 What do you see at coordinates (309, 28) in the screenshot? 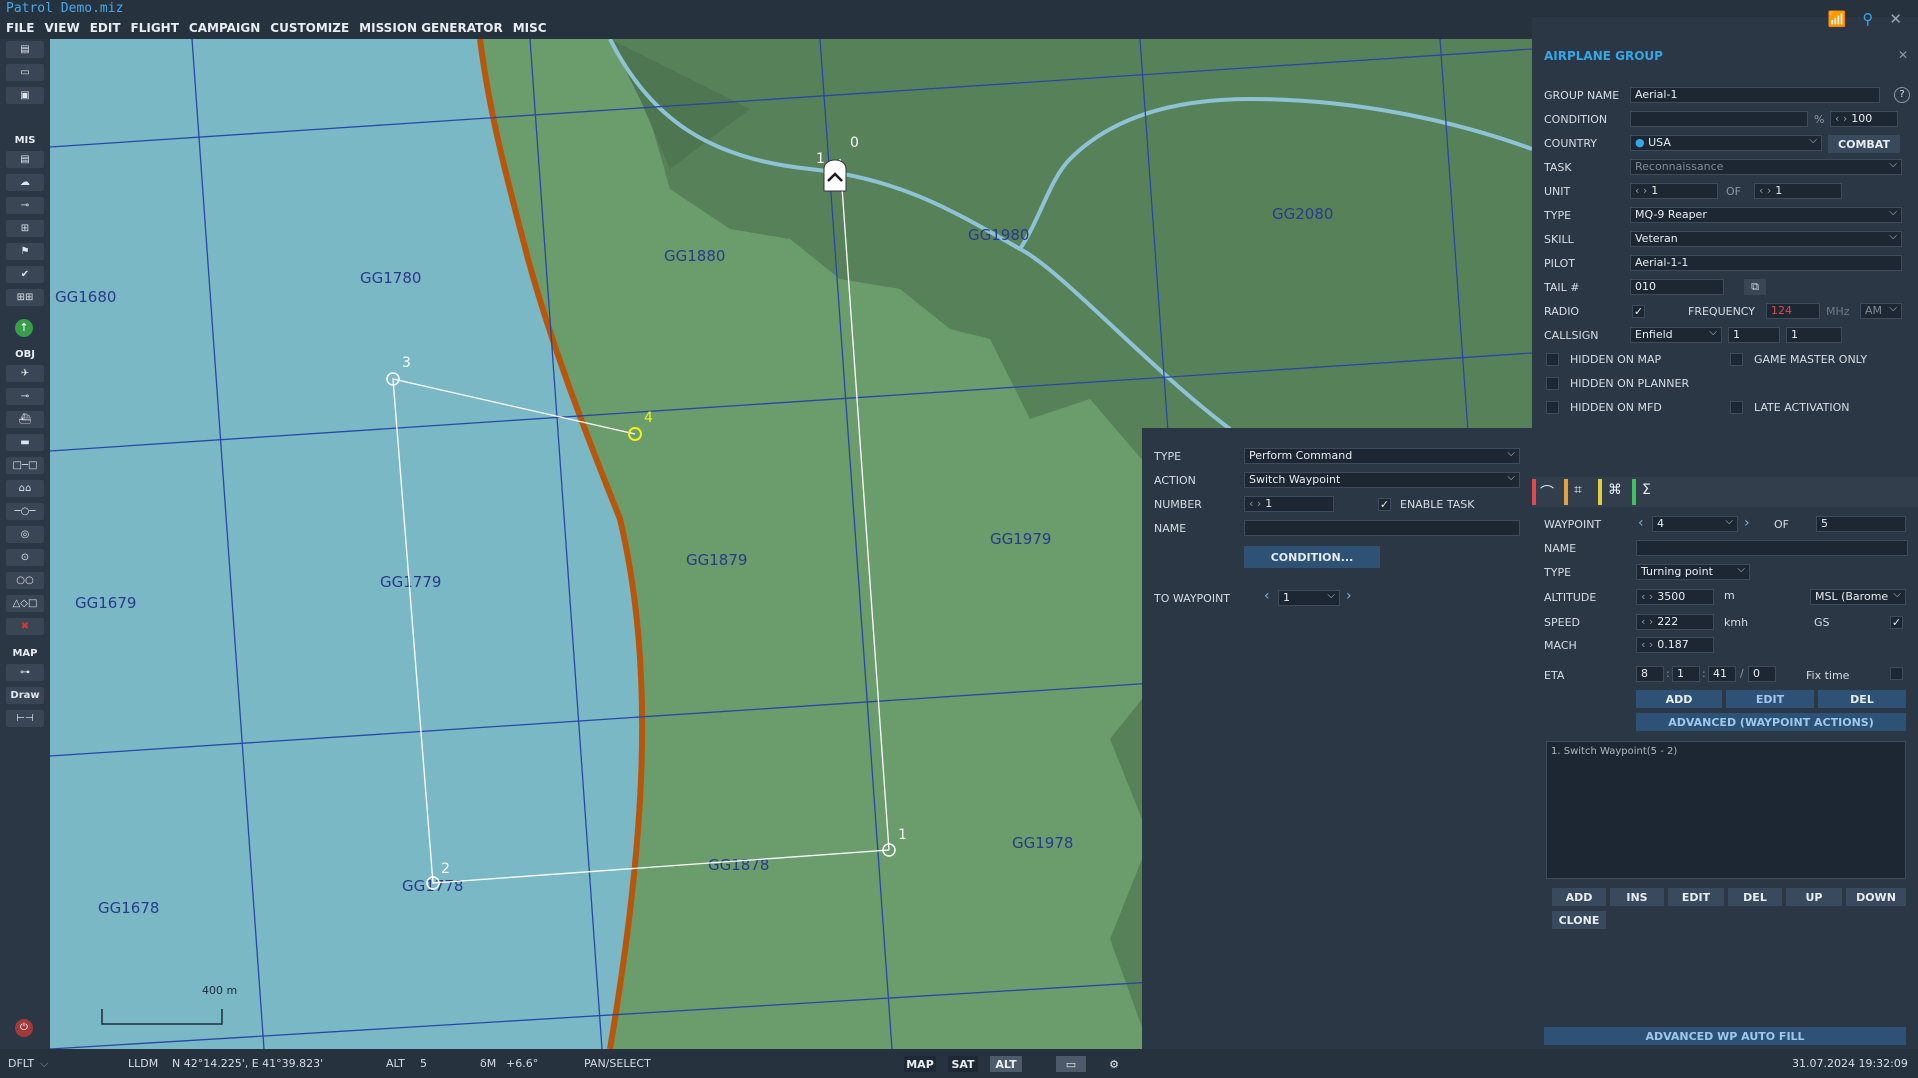
I see `menu-customize: CUSTOMIZE` at bounding box center [309, 28].